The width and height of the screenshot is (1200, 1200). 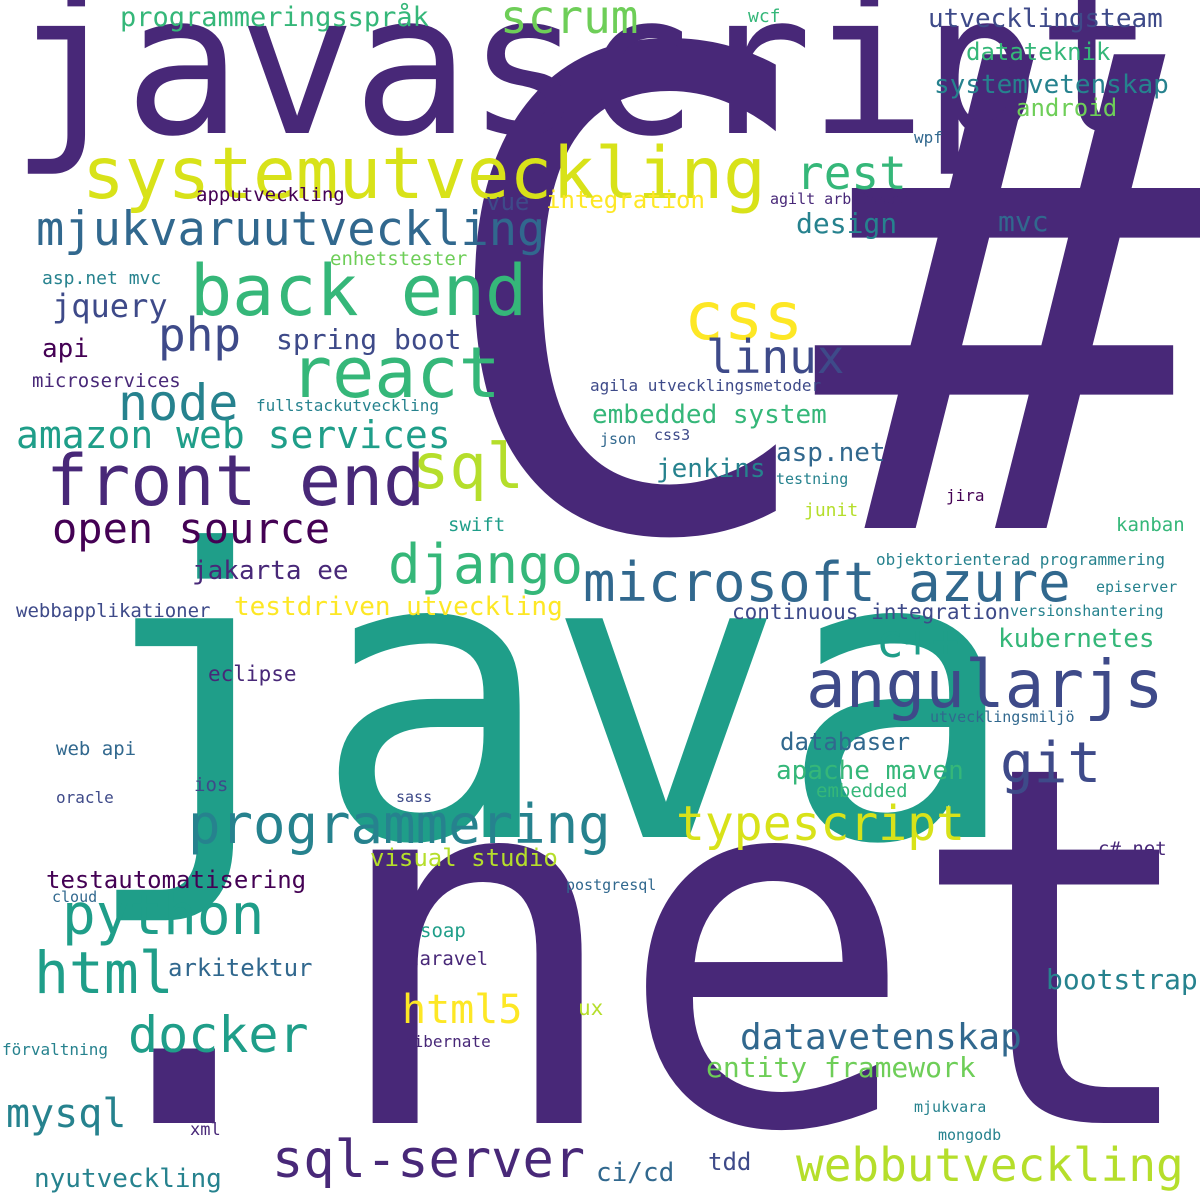 What do you see at coordinates (1067, 108) in the screenshot?
I see `word-android: android` at bounding box center [1067, 108].